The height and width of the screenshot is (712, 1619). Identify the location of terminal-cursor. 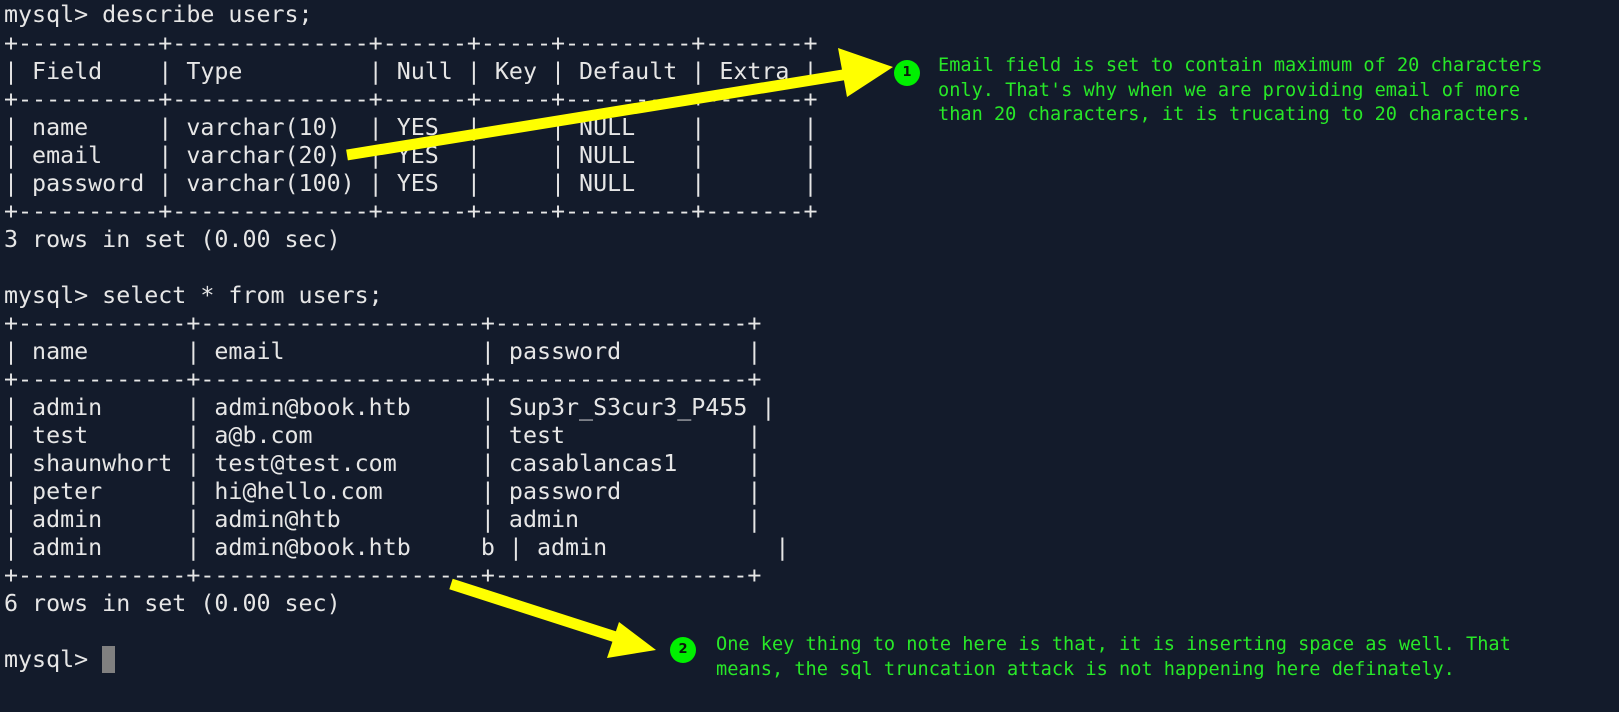
(109, 659).